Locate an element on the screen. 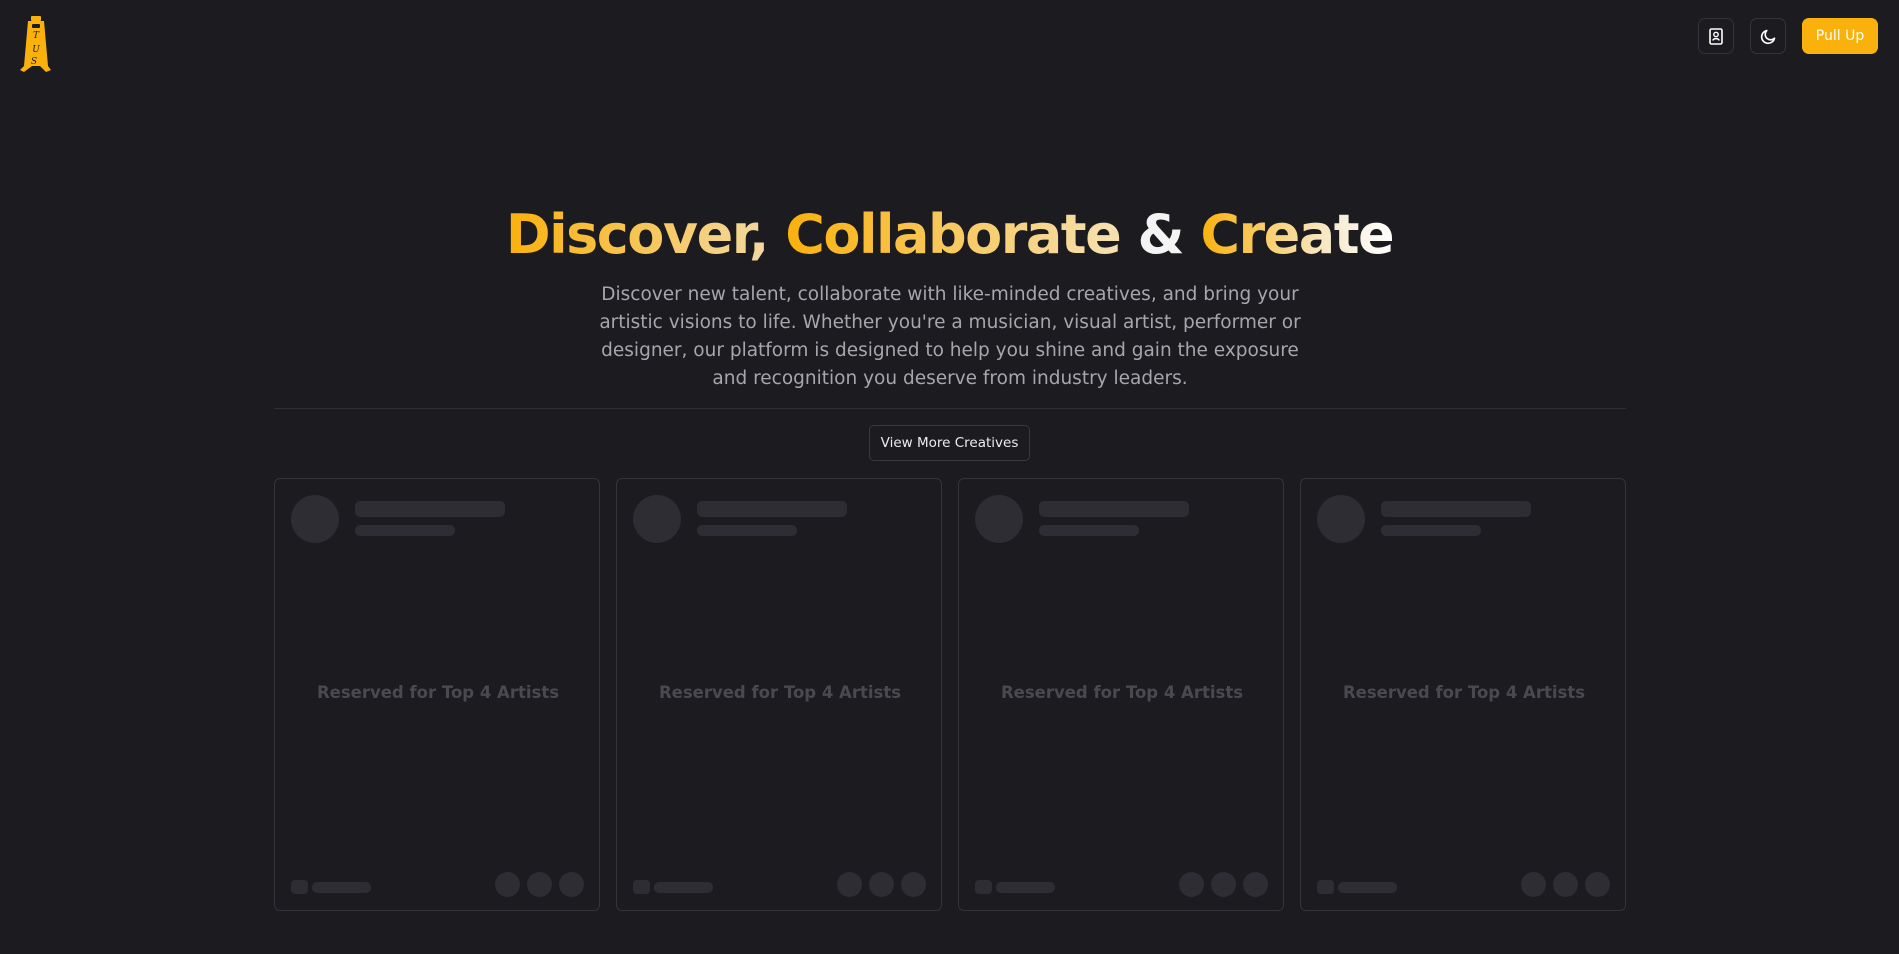 The width and height of the screenshot is (1899, 954). contacts-button is located at coordinates (1716, 36).